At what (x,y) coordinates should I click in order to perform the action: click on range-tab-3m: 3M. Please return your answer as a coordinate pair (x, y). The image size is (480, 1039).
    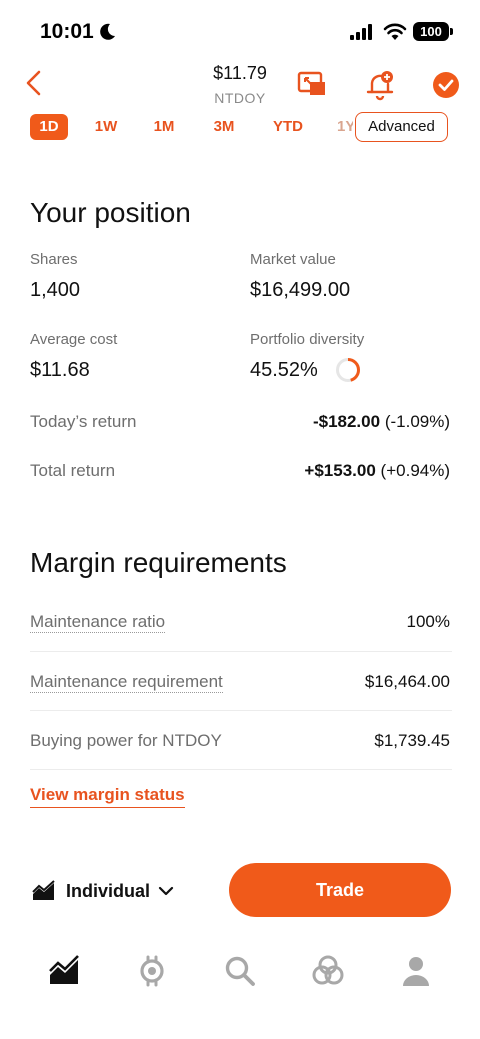
    Looking at the image, I should click on (224, 127).